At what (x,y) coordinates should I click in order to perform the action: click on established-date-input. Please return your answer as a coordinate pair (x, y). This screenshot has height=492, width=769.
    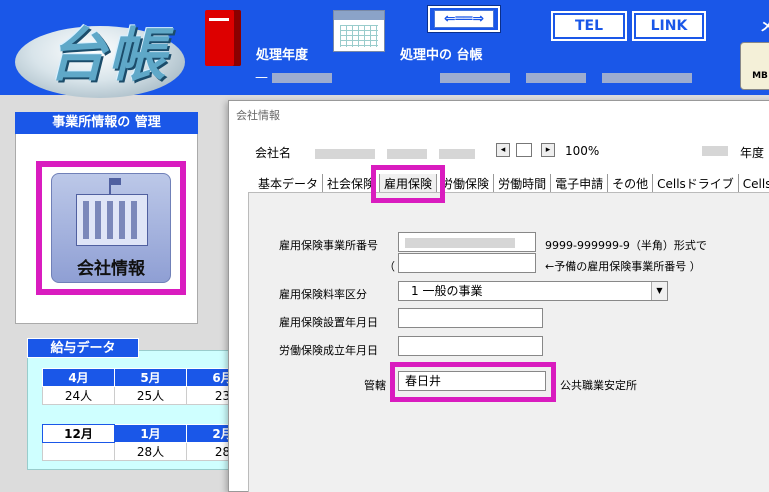
    Looking at the image, I should click on (470, 318).